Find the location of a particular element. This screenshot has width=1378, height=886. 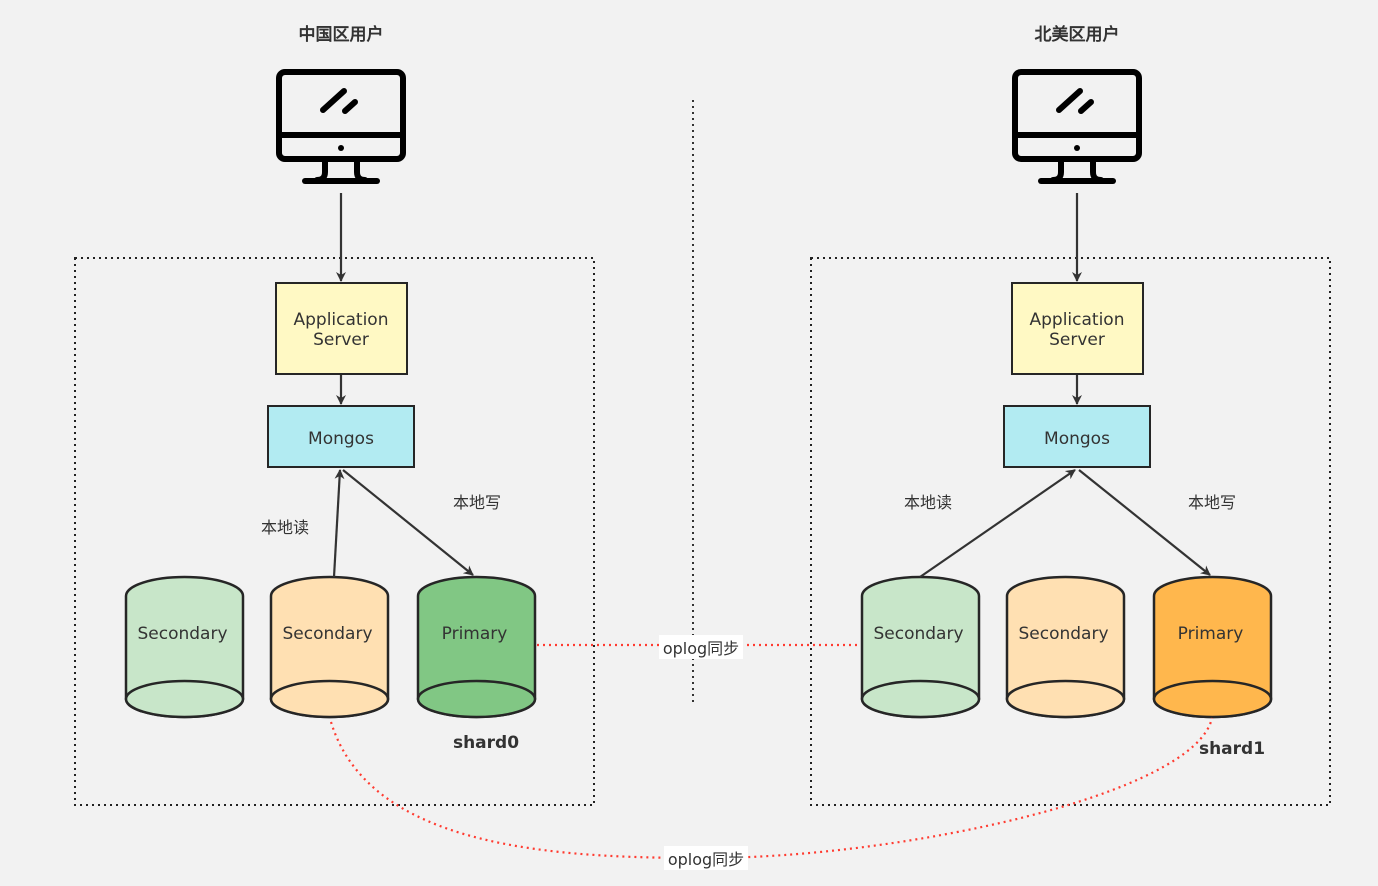

region-title: 北美区用户 is located at coordinates (1077, 34).